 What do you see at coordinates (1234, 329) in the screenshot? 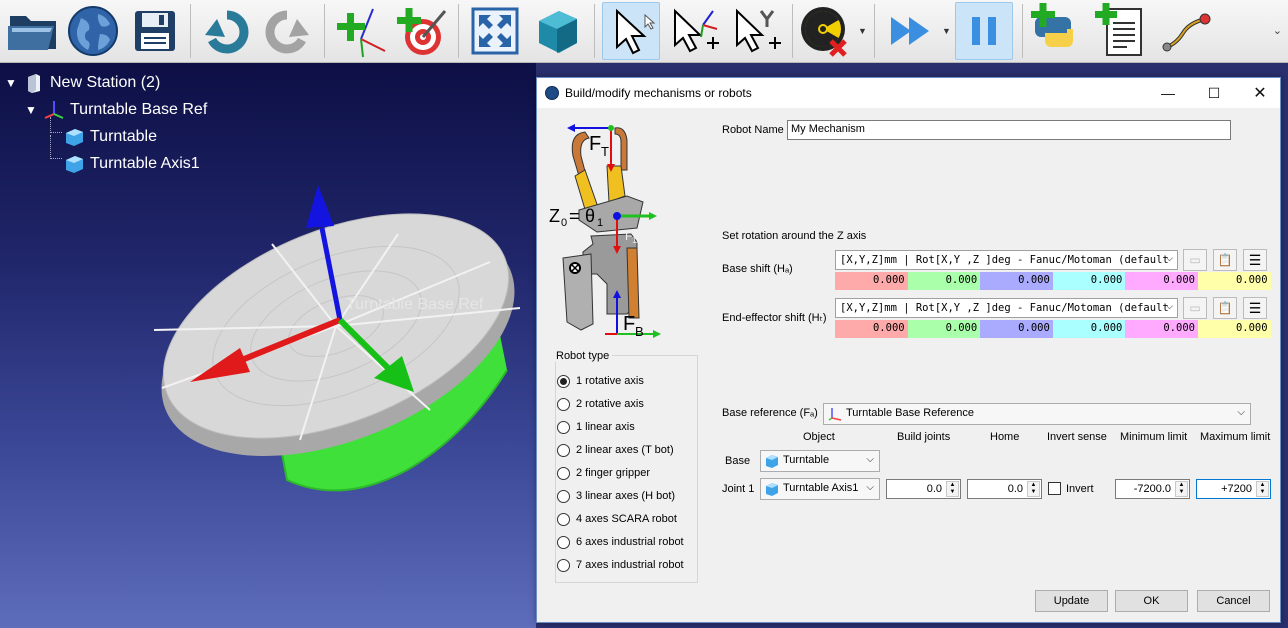
I see `ee-shift-rz: 0.000` at bounding box center [1234, 329].